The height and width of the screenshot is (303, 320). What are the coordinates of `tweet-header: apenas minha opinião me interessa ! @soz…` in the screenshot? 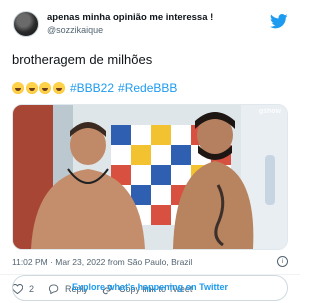 It's located at (150, 24).